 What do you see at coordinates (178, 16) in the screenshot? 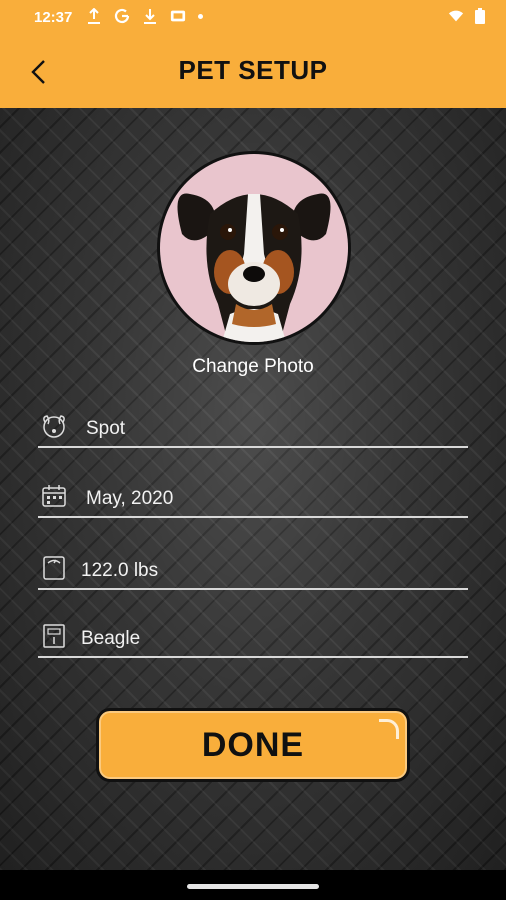
I see `cast-icon` at bounding box center [178, 16].